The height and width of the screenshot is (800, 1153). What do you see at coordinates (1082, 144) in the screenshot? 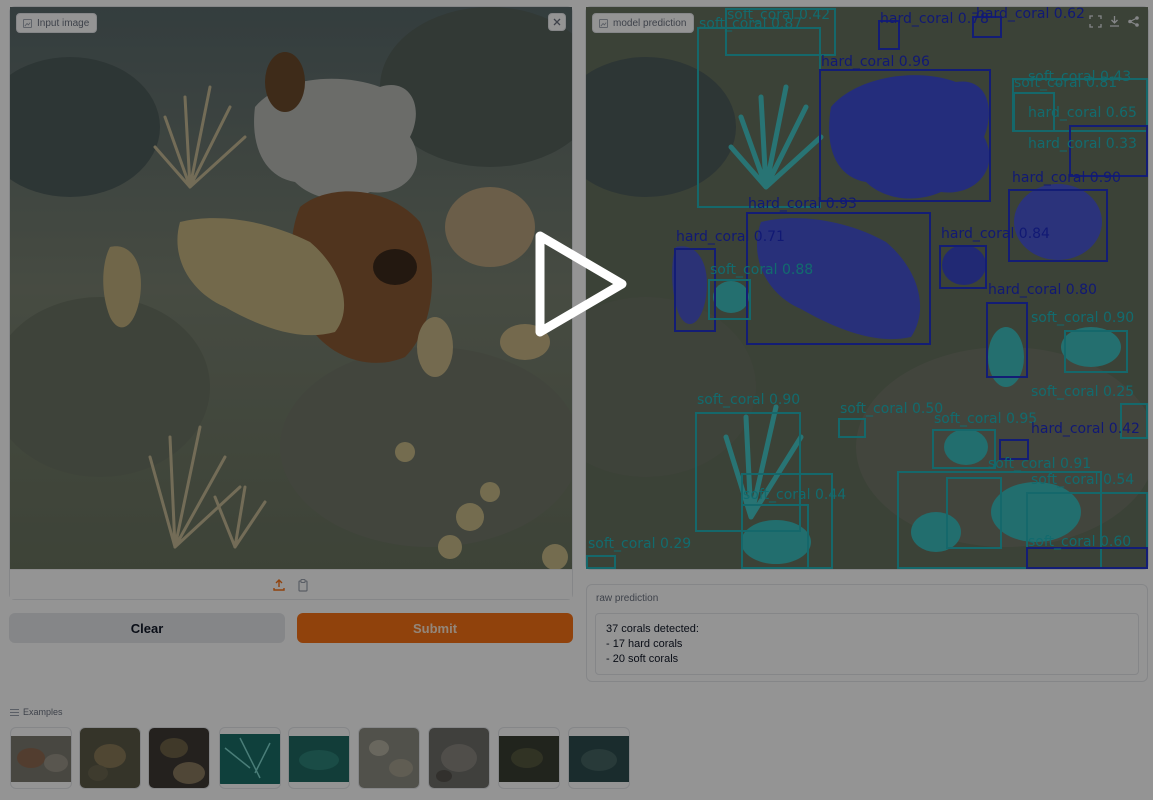
I see `detection-label: hard_coral 0.33` at bounding box center [1082, 144].